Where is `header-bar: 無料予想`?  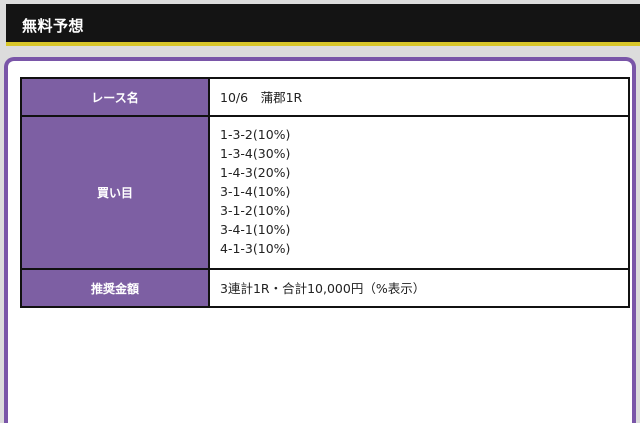 header-bar: 無料予想 is located at coordinates (323, 25).